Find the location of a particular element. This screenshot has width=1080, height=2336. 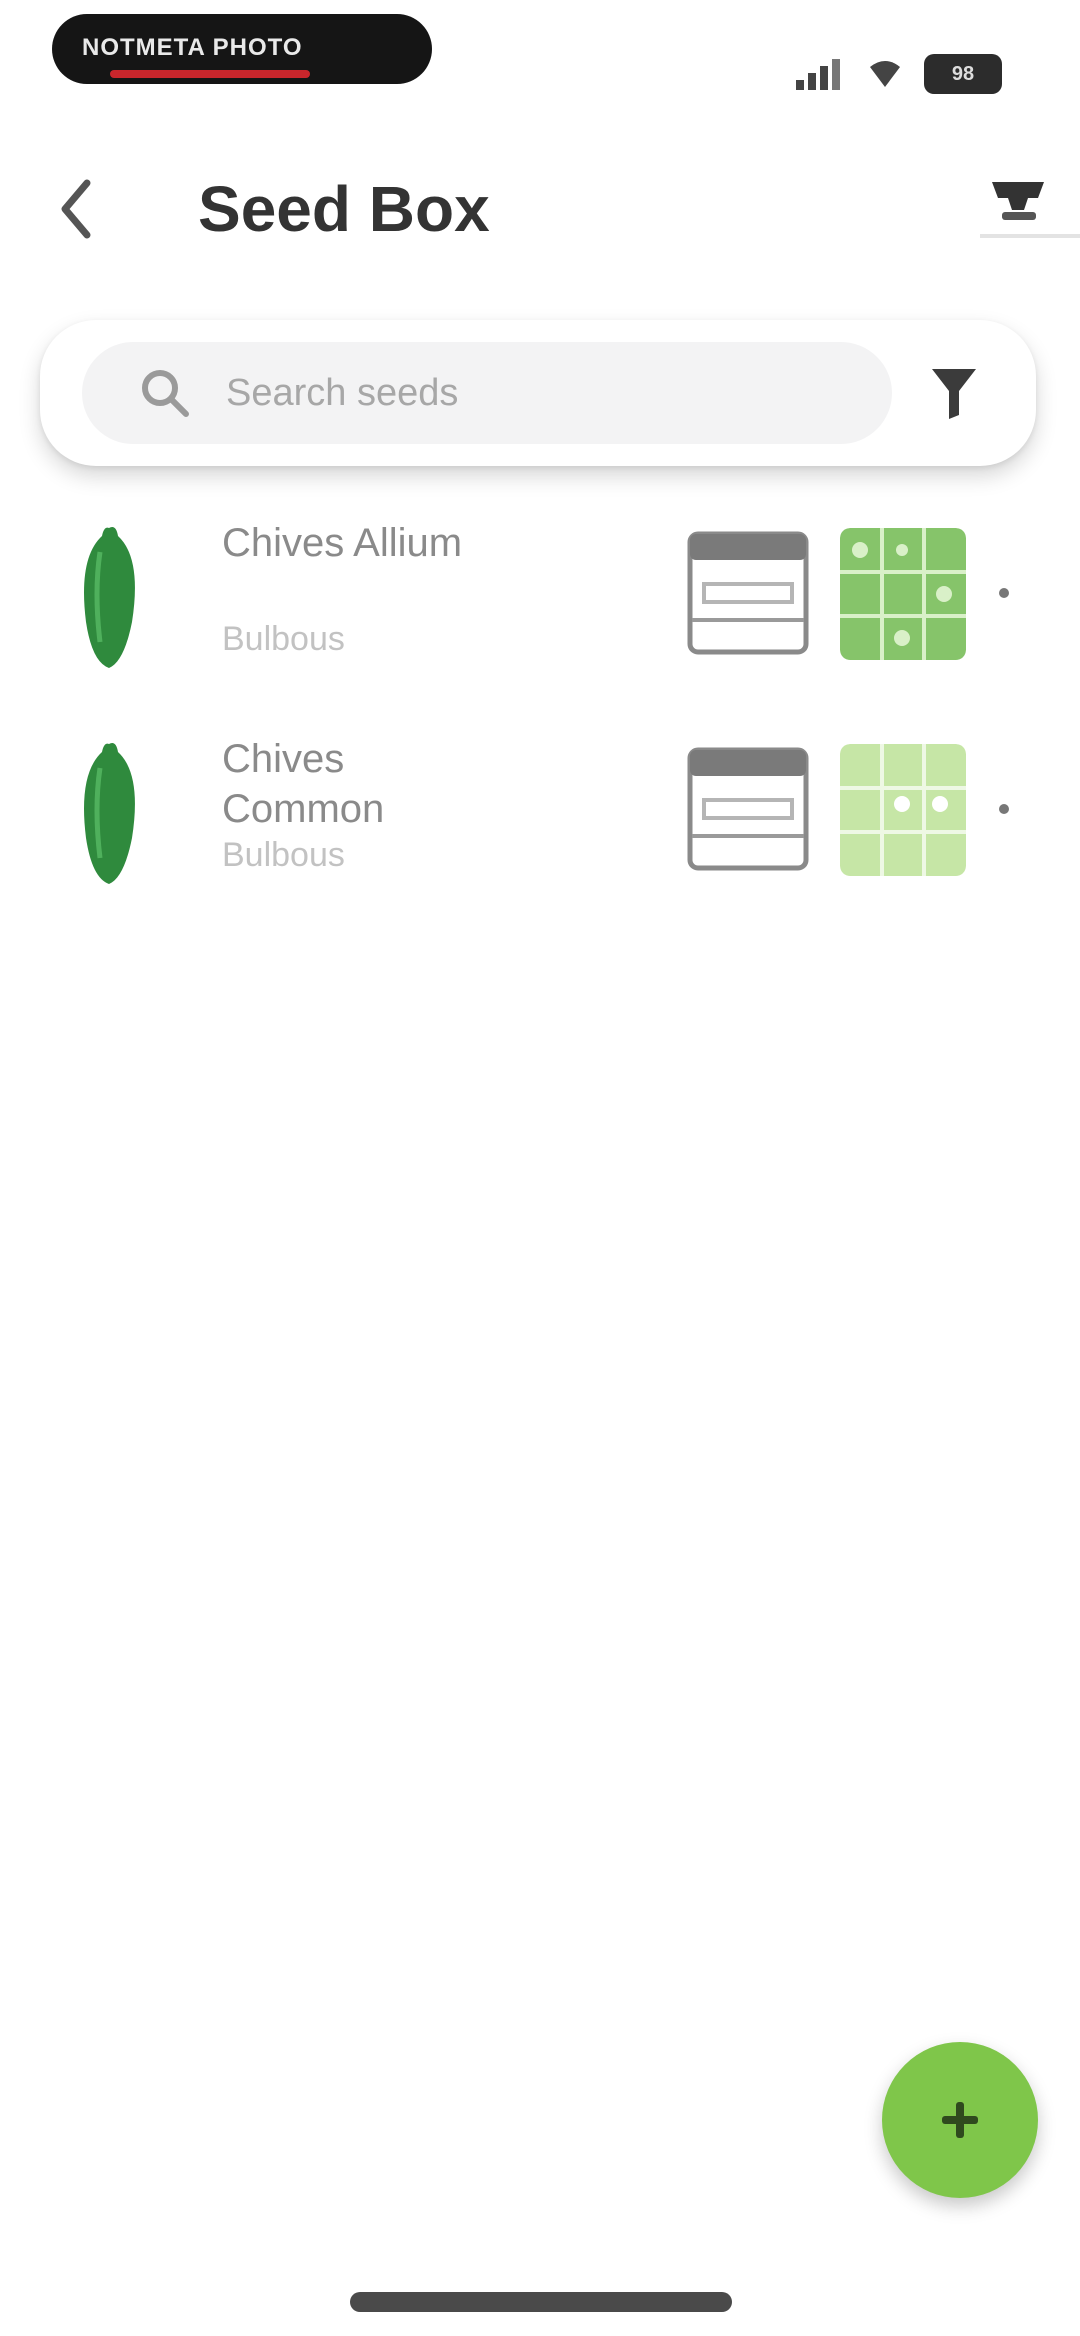

search-card: Search seeds is located at coordinates (538, 393).